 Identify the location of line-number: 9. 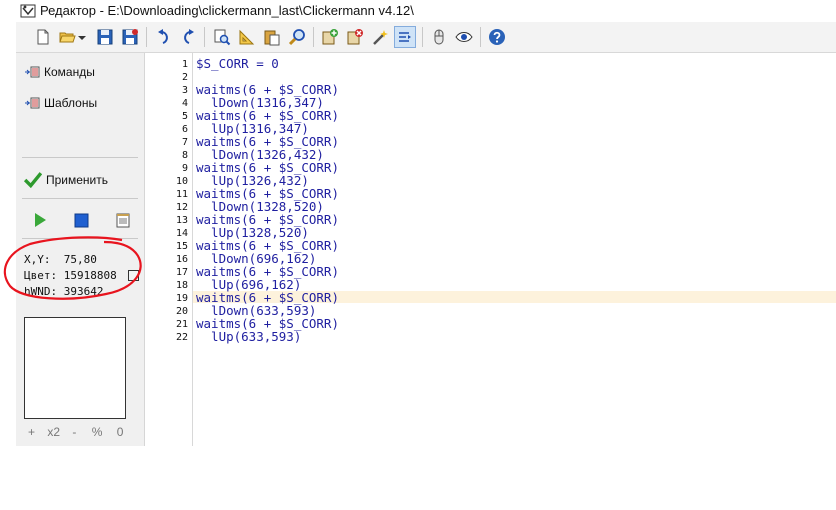
(184, 168).